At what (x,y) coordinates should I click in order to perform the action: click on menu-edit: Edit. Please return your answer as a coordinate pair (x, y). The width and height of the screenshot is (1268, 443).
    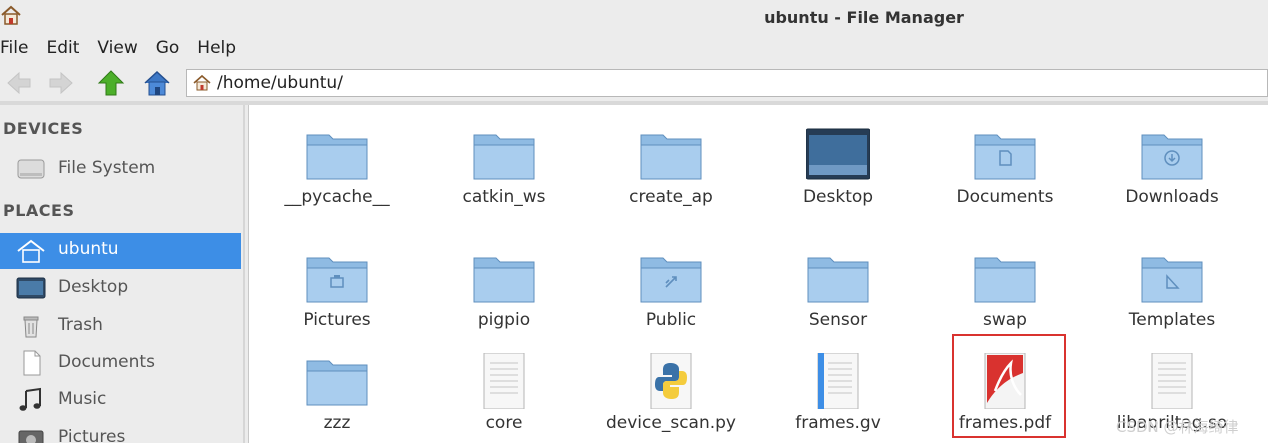
    Looking at the image, I should click on (62, 47).